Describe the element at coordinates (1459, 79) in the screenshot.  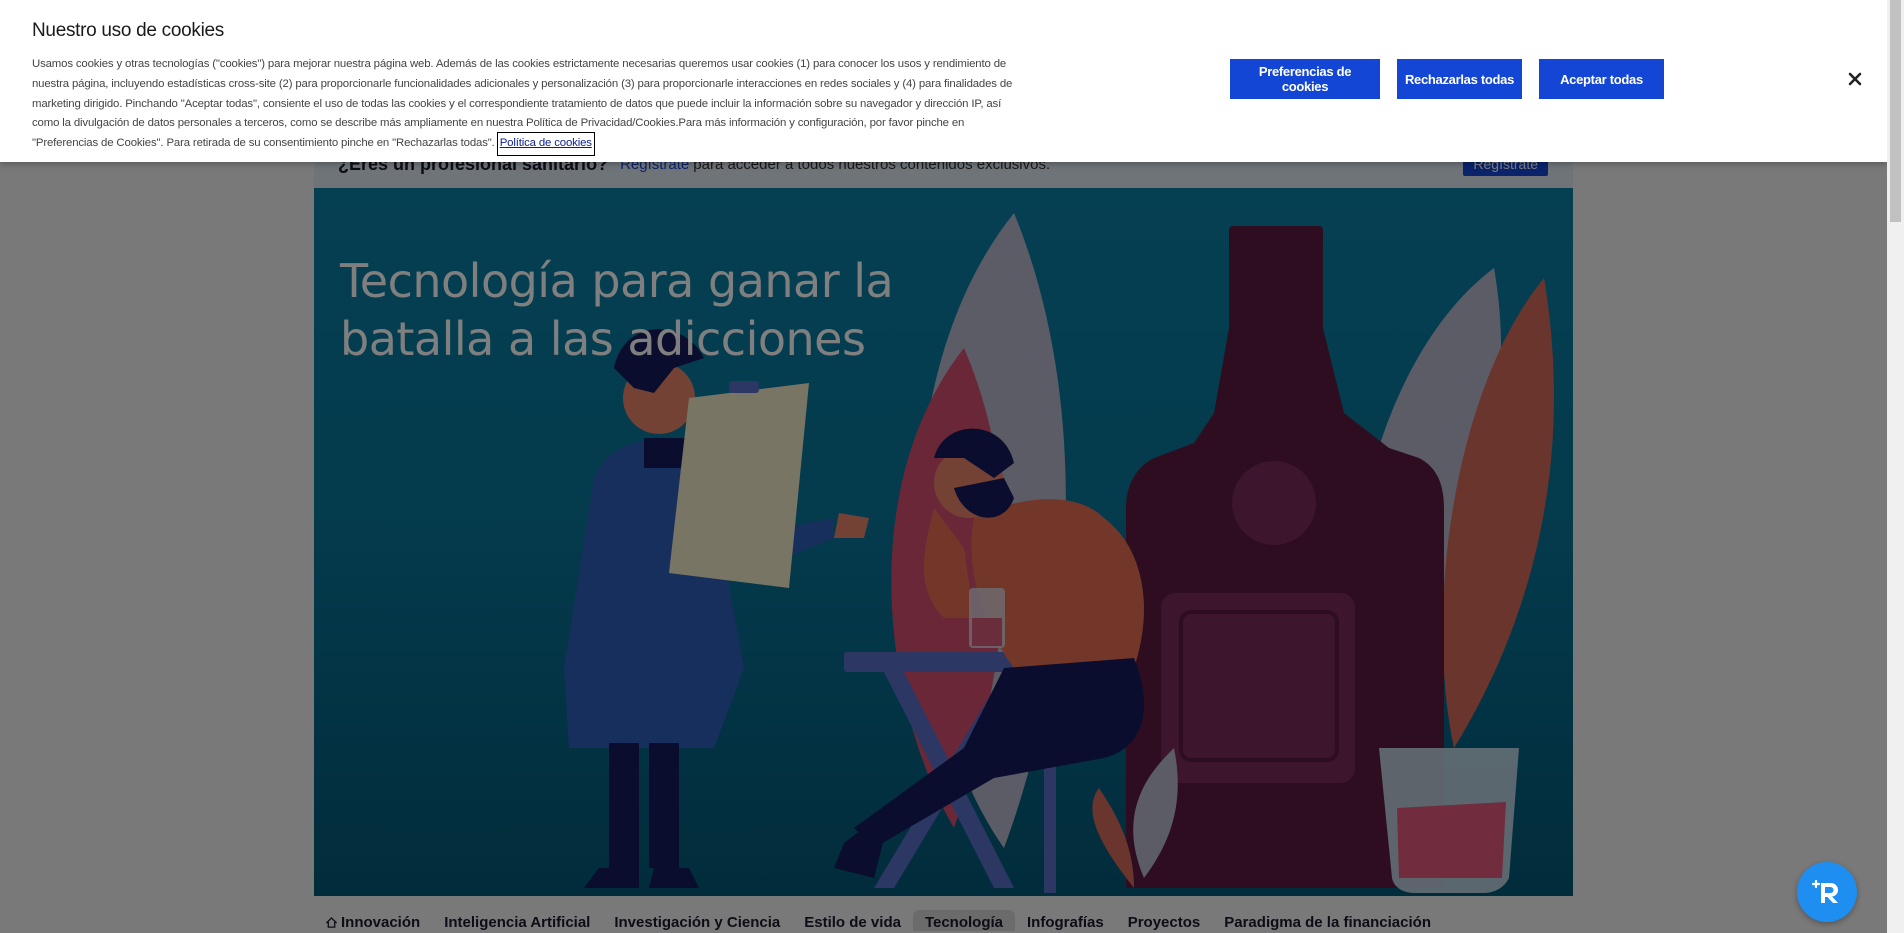
I see `reject-all-button: Rechazarlas todas` at that location.